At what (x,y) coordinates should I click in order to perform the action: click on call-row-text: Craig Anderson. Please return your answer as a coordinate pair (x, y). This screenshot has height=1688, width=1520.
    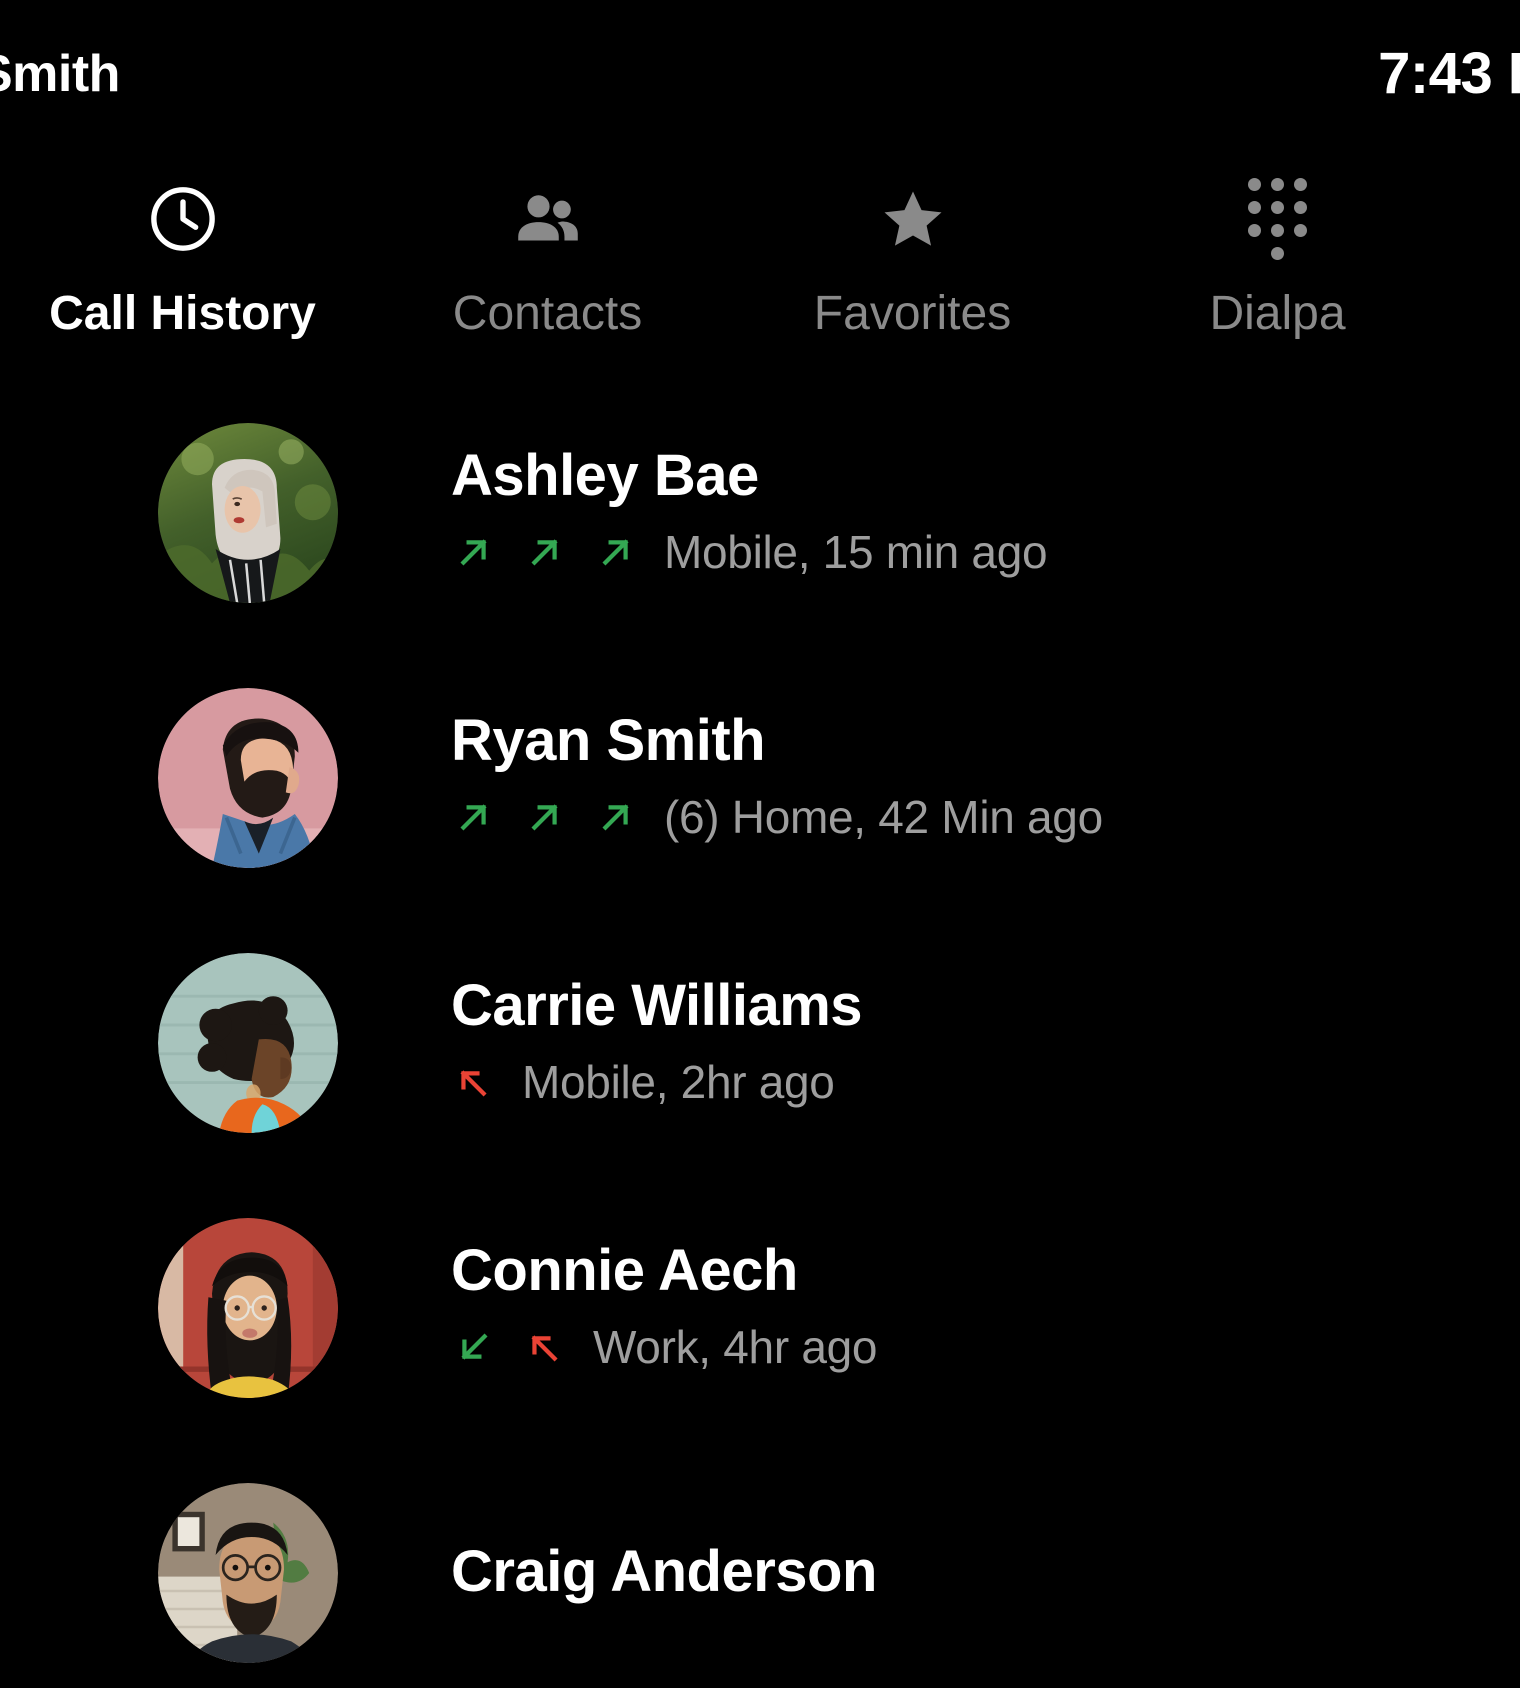
    Looking at the image, I should click on (664, 1572).